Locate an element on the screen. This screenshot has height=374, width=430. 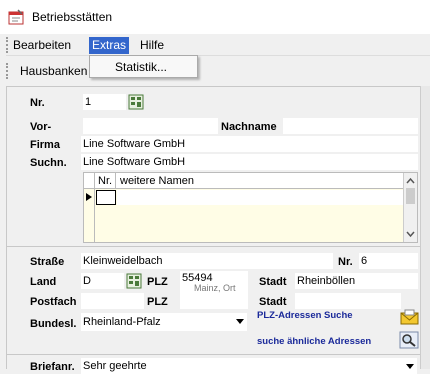
calculator-icon is located at coordinates (136, 102).